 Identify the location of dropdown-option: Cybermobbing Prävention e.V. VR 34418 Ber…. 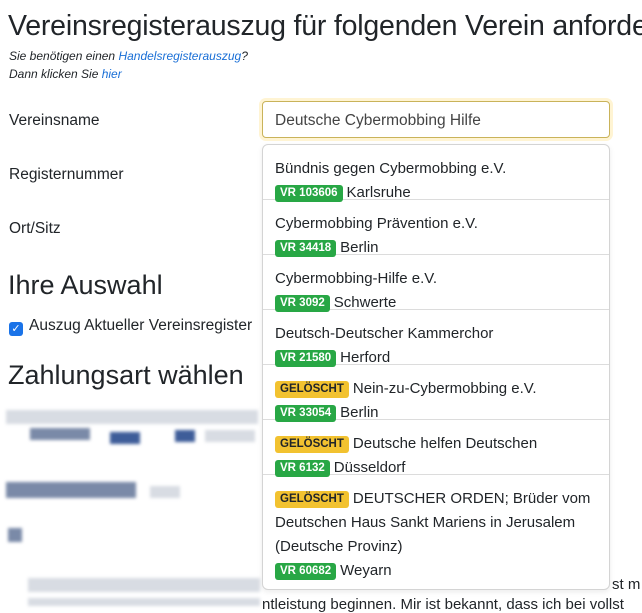
(436, 228).